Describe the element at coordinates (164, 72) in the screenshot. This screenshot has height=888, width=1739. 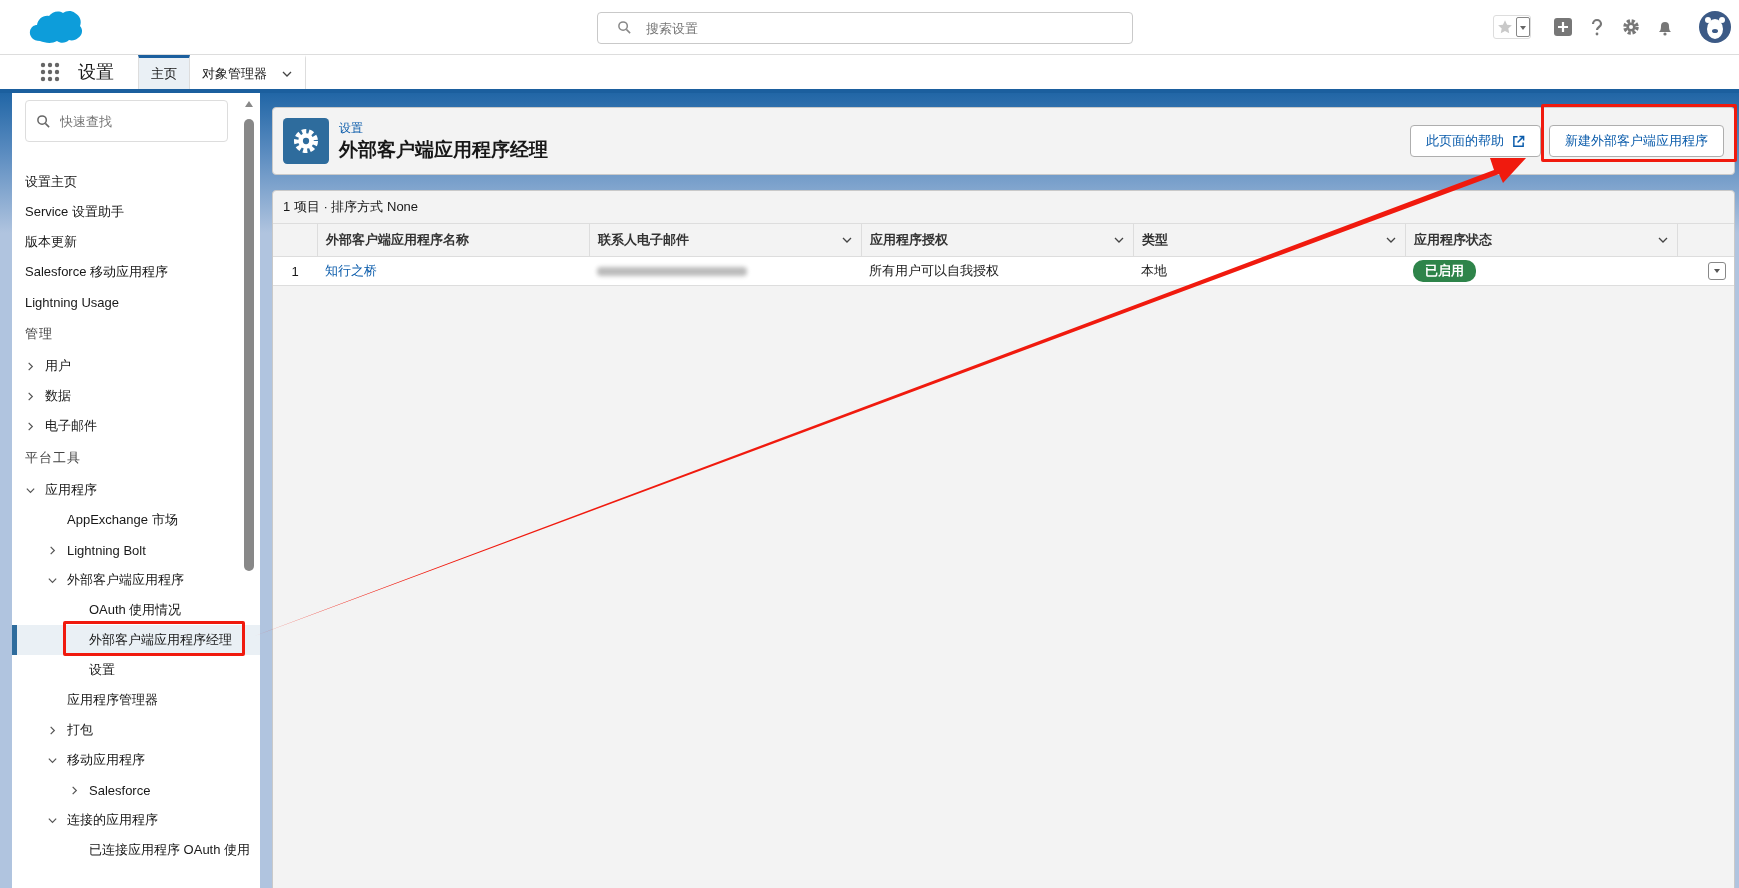
I see `nav-tab: 主页` at that location.